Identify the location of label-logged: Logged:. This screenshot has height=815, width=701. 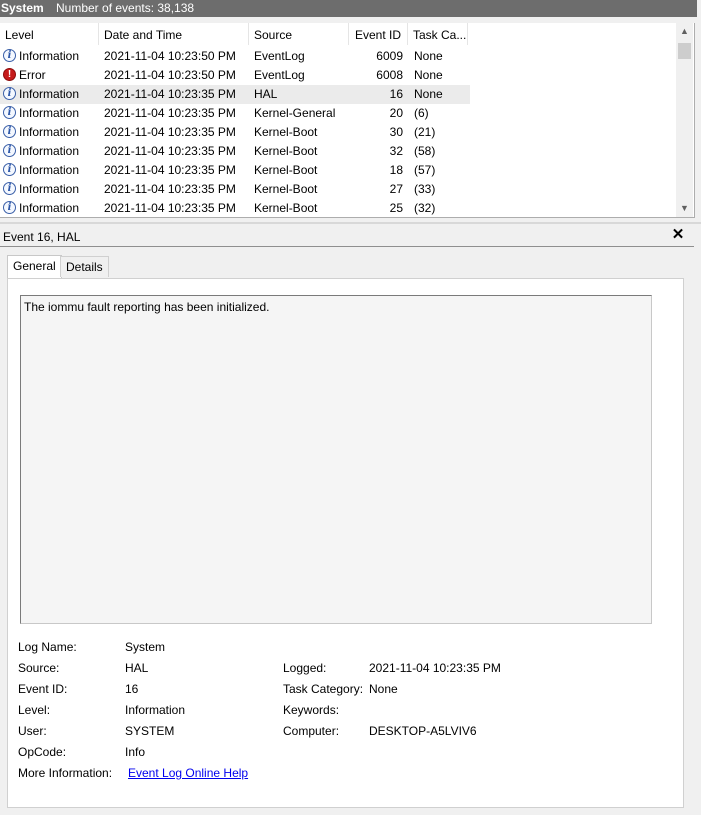
(305, 668).